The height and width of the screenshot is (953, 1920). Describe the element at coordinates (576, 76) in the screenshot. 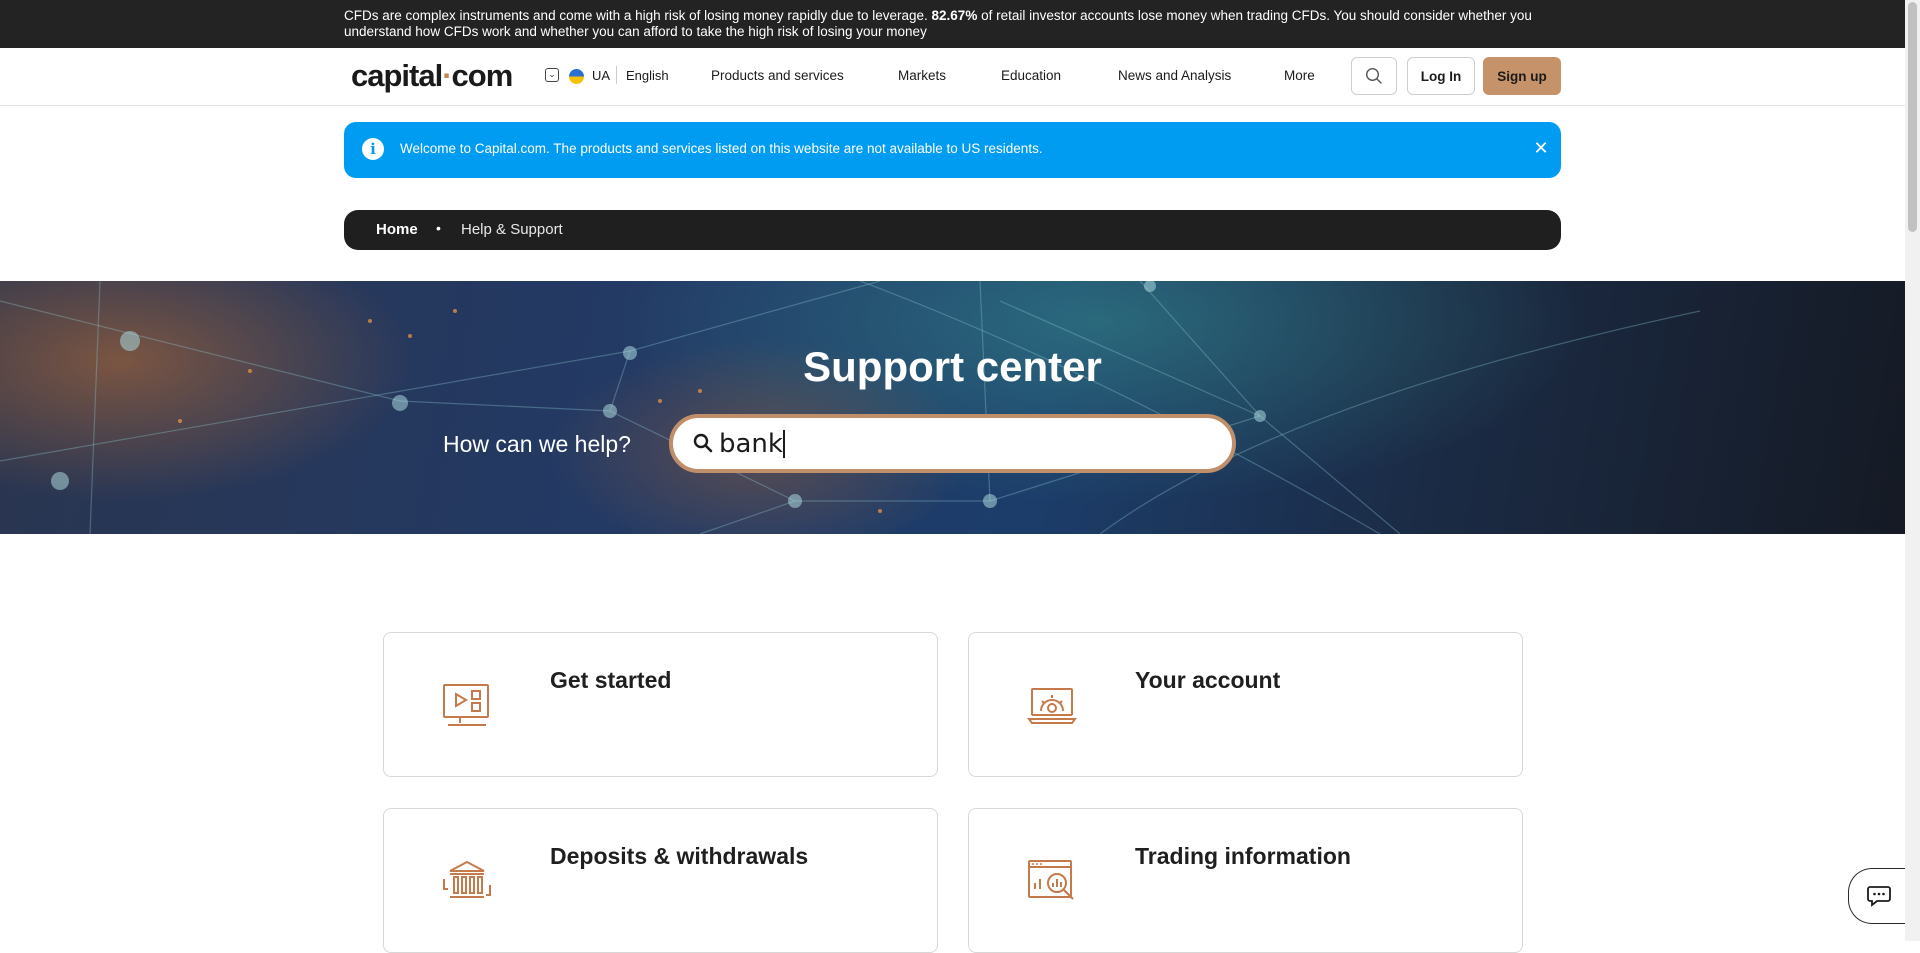

I see `flag-ukraine-icon` at that location.